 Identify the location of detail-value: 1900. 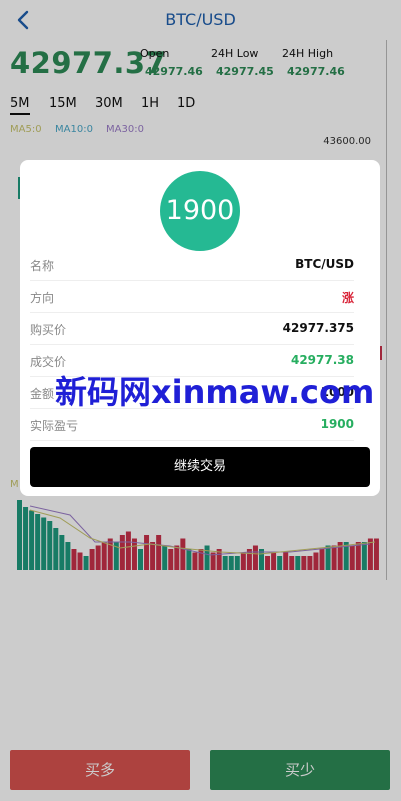
(337, 424).